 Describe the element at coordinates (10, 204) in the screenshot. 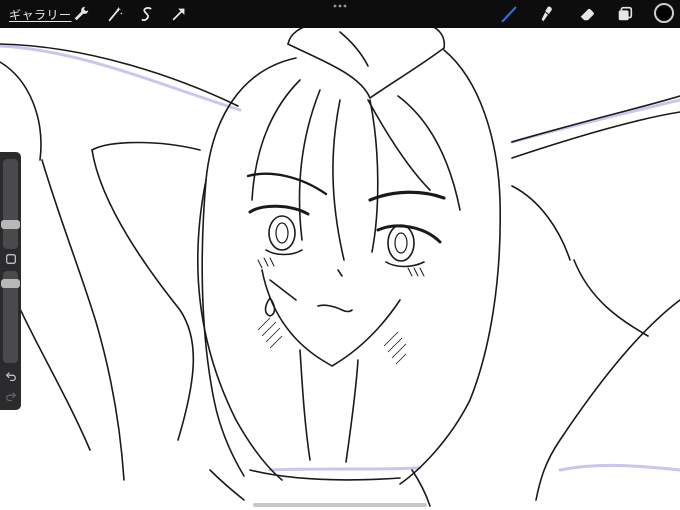

I see `brush-size-slider` at that location.